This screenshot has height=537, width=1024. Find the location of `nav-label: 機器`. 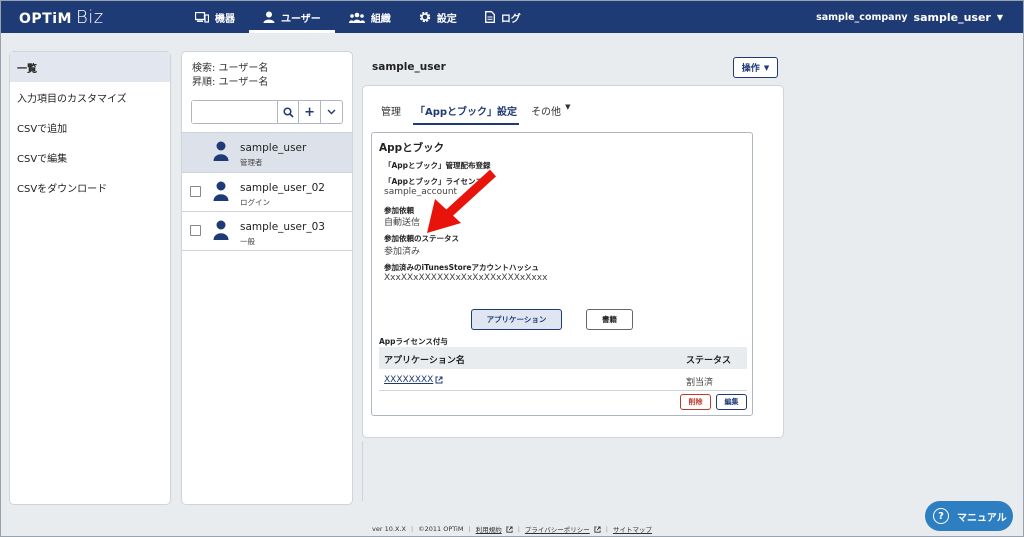

nav-label: 機器 is located at coordinates (225, 19).